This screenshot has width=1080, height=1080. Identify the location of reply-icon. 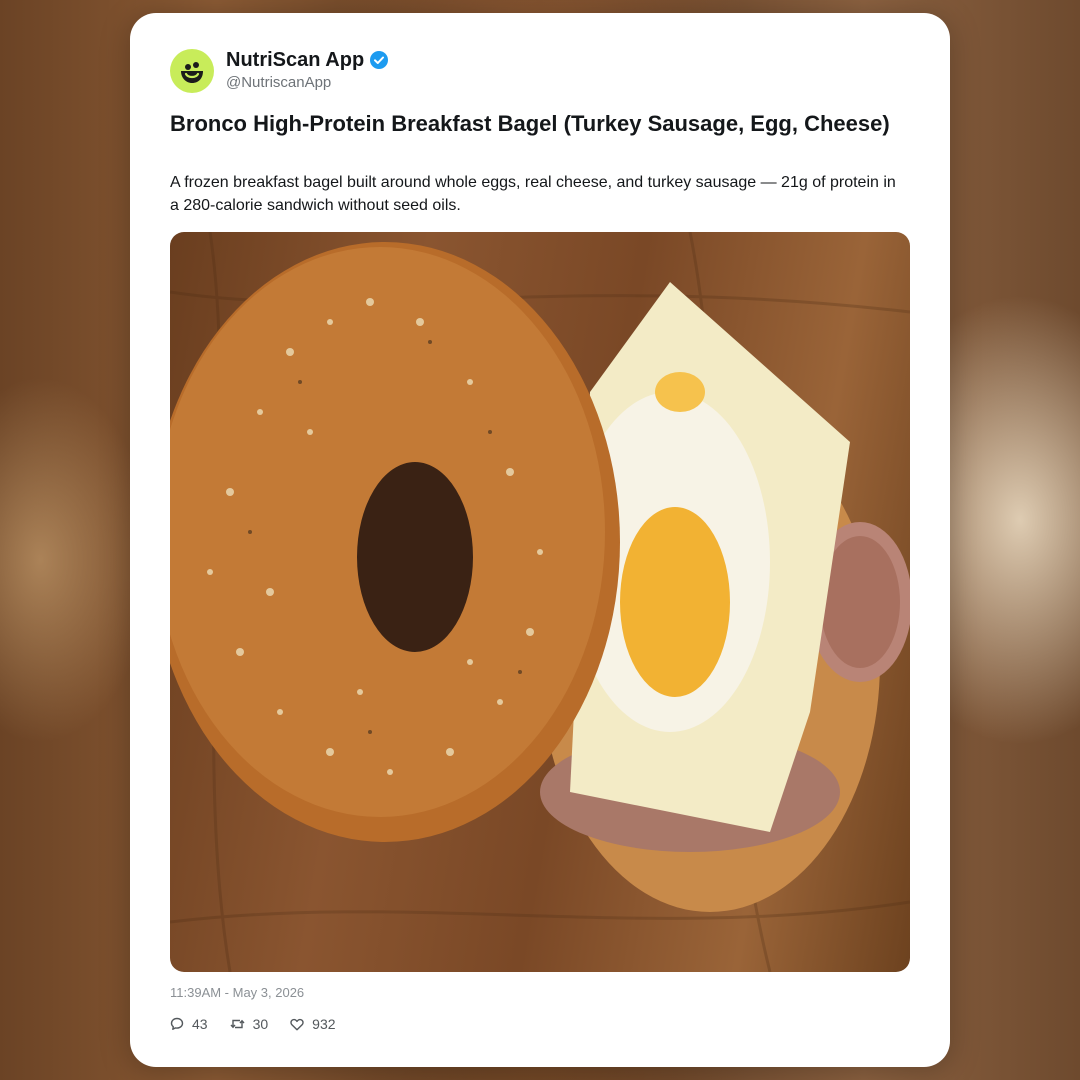
(177, 1023).